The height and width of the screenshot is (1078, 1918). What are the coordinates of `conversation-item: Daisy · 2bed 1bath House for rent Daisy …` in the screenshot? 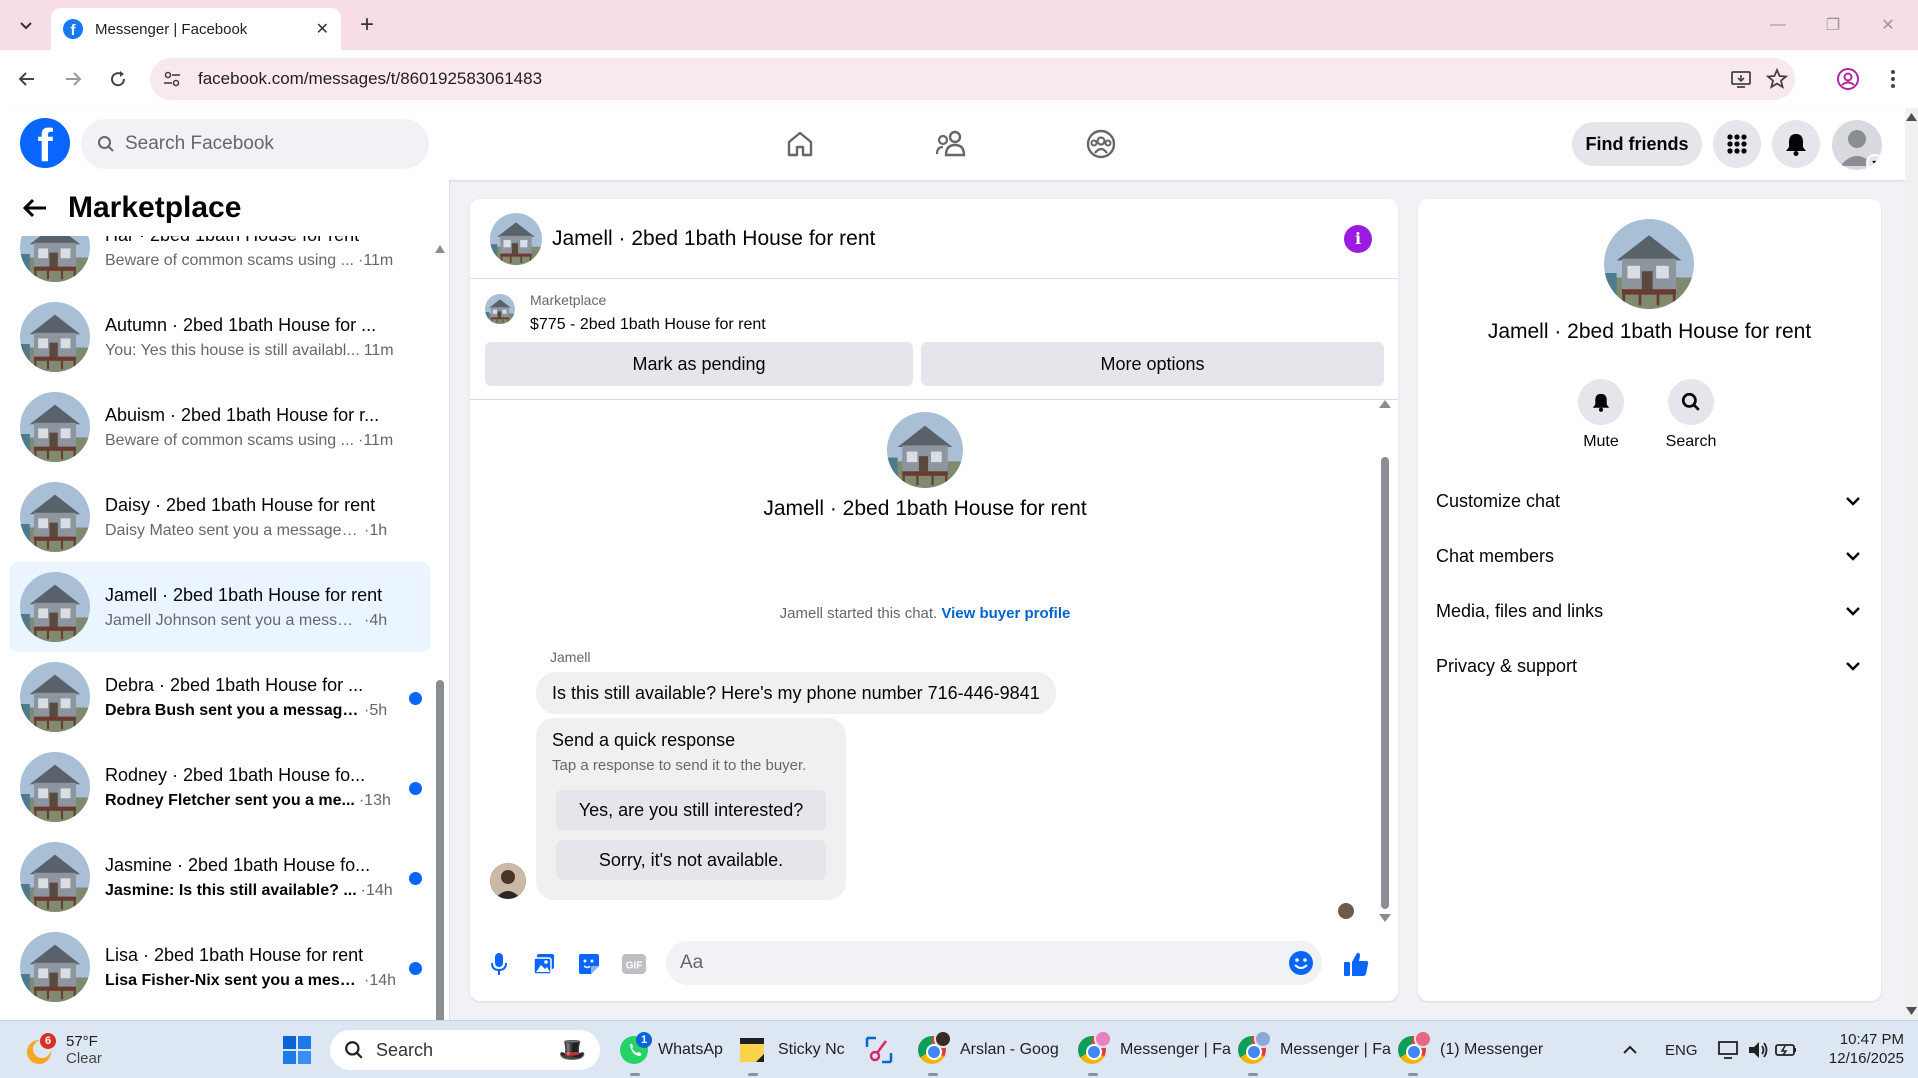 It's located at (220, 517).